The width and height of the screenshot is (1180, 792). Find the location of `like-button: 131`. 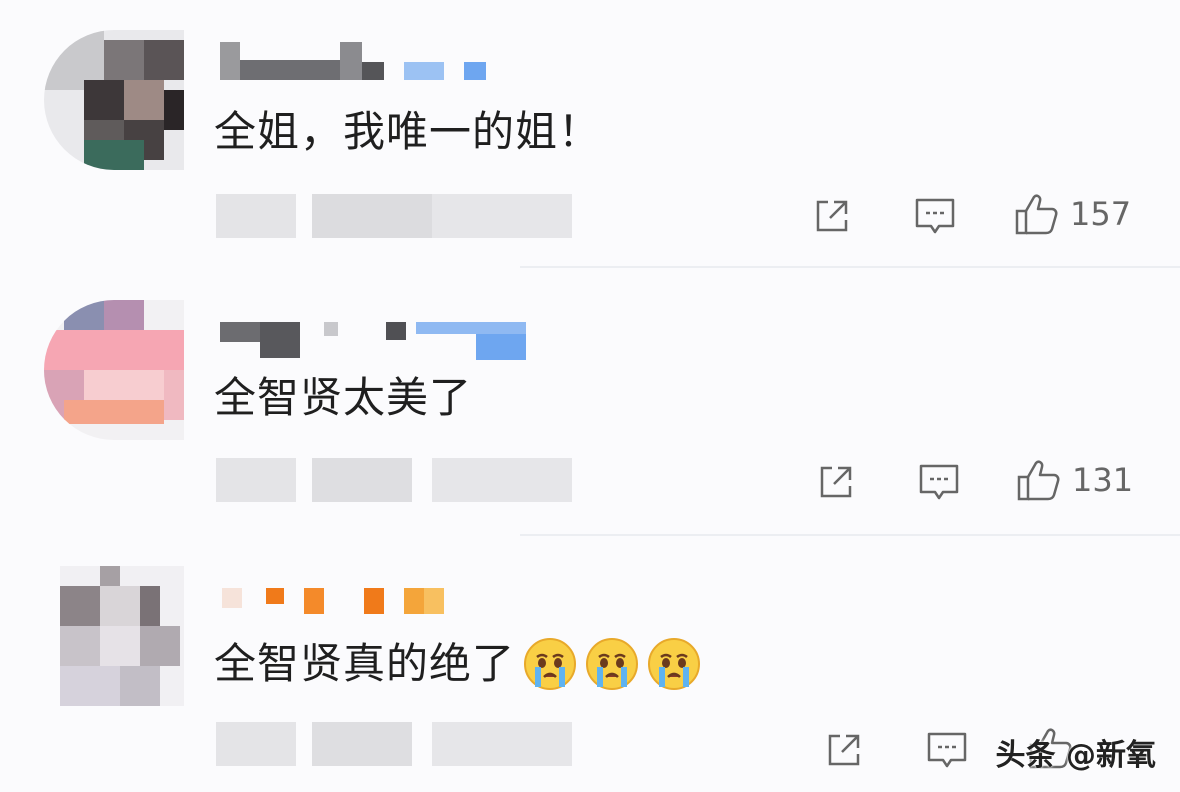

like-button: 131 is located at coordinates (1074, 480).